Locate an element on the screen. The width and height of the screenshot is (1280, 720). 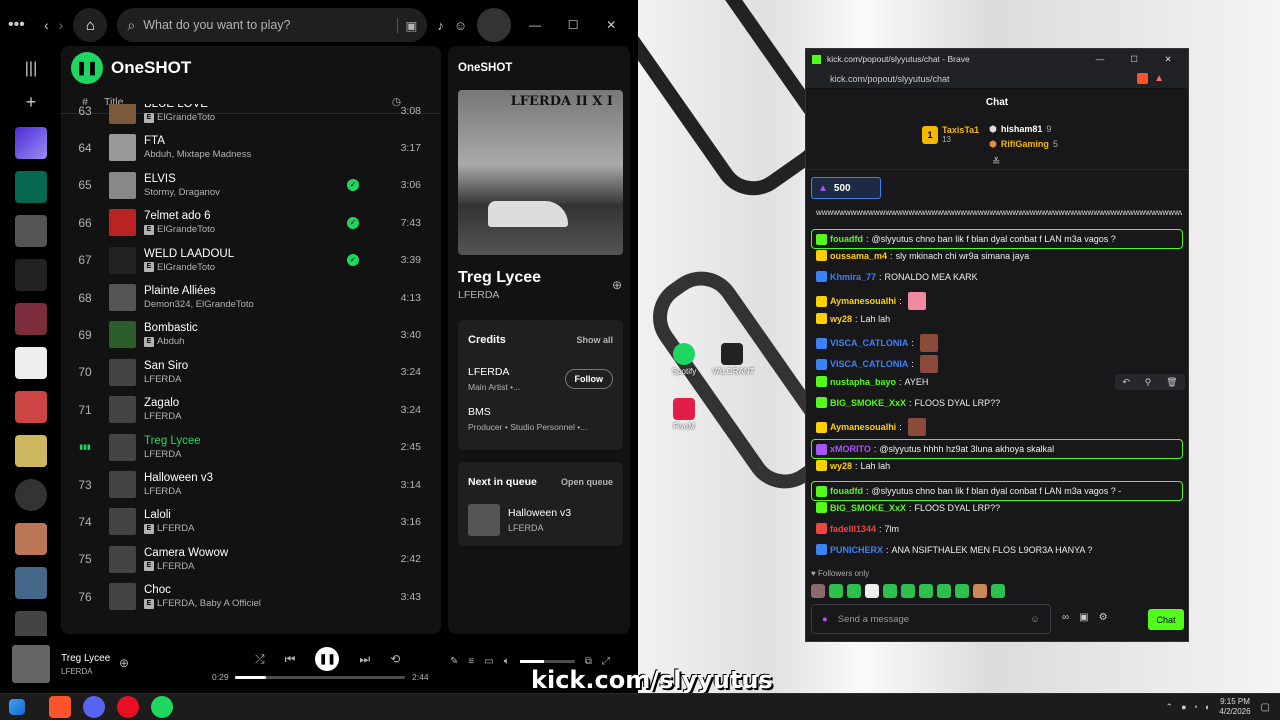
open-queue-link: Open queue is located at coordinates (587, 482).